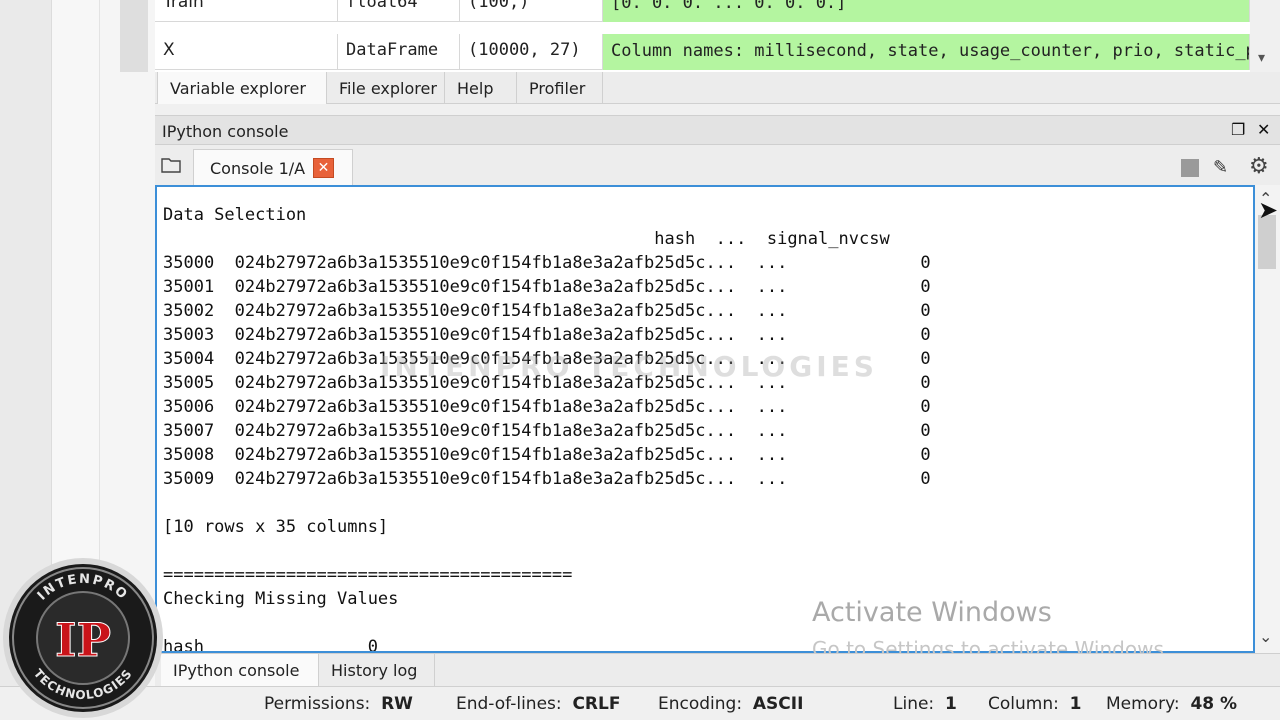 This screenshot has height=720, width=1280. Describe the element at coordinates (399, 11) in the screenshot. I see `var-type: float64` at that location.